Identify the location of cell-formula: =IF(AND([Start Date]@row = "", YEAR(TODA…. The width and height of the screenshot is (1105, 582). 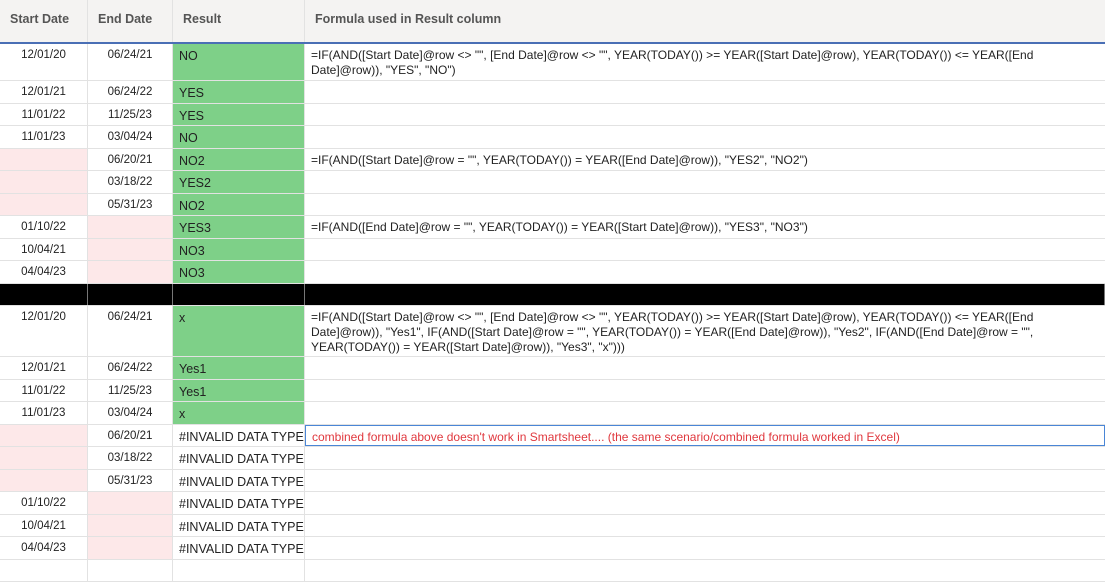
(705, 160).